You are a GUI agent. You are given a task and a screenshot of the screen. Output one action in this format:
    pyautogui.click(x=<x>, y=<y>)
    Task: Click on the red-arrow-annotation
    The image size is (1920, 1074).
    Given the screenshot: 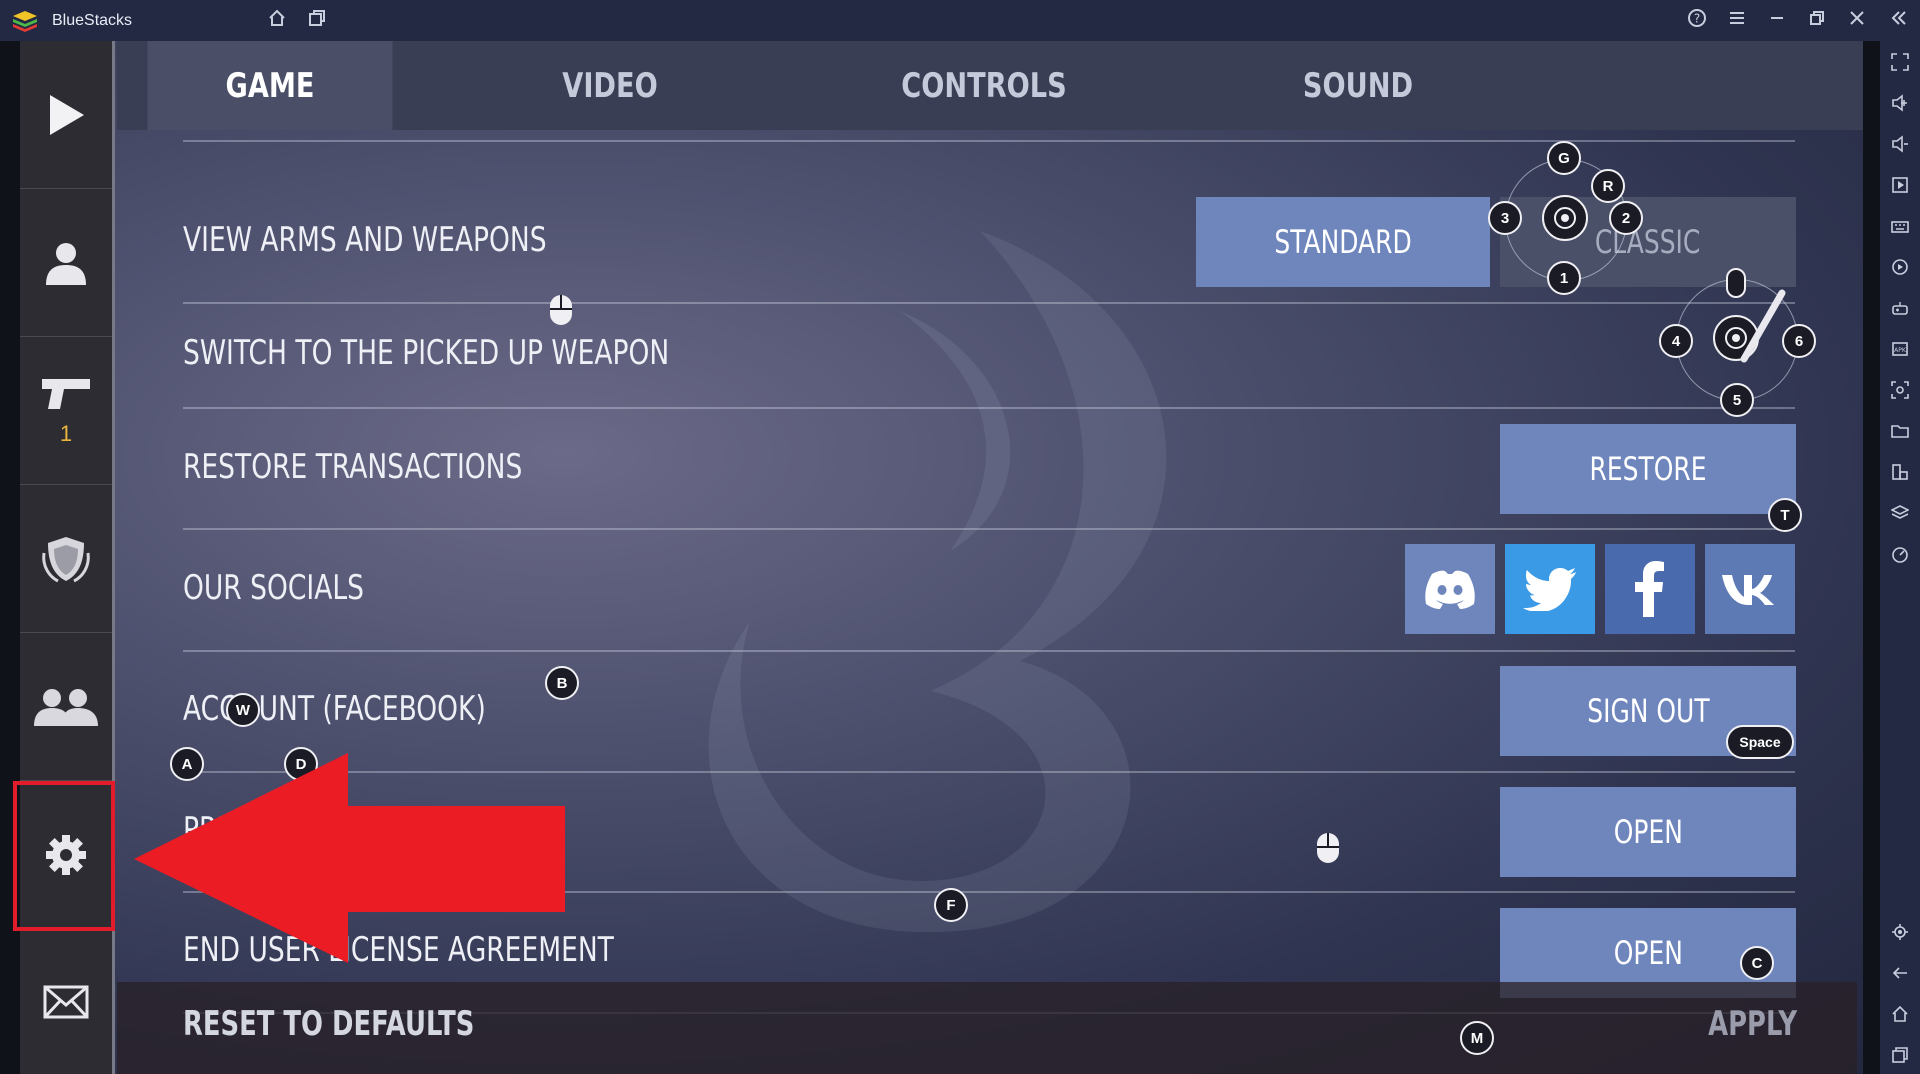 What is the action you would take?
    pyautogui.click(x=349, y=858)
    